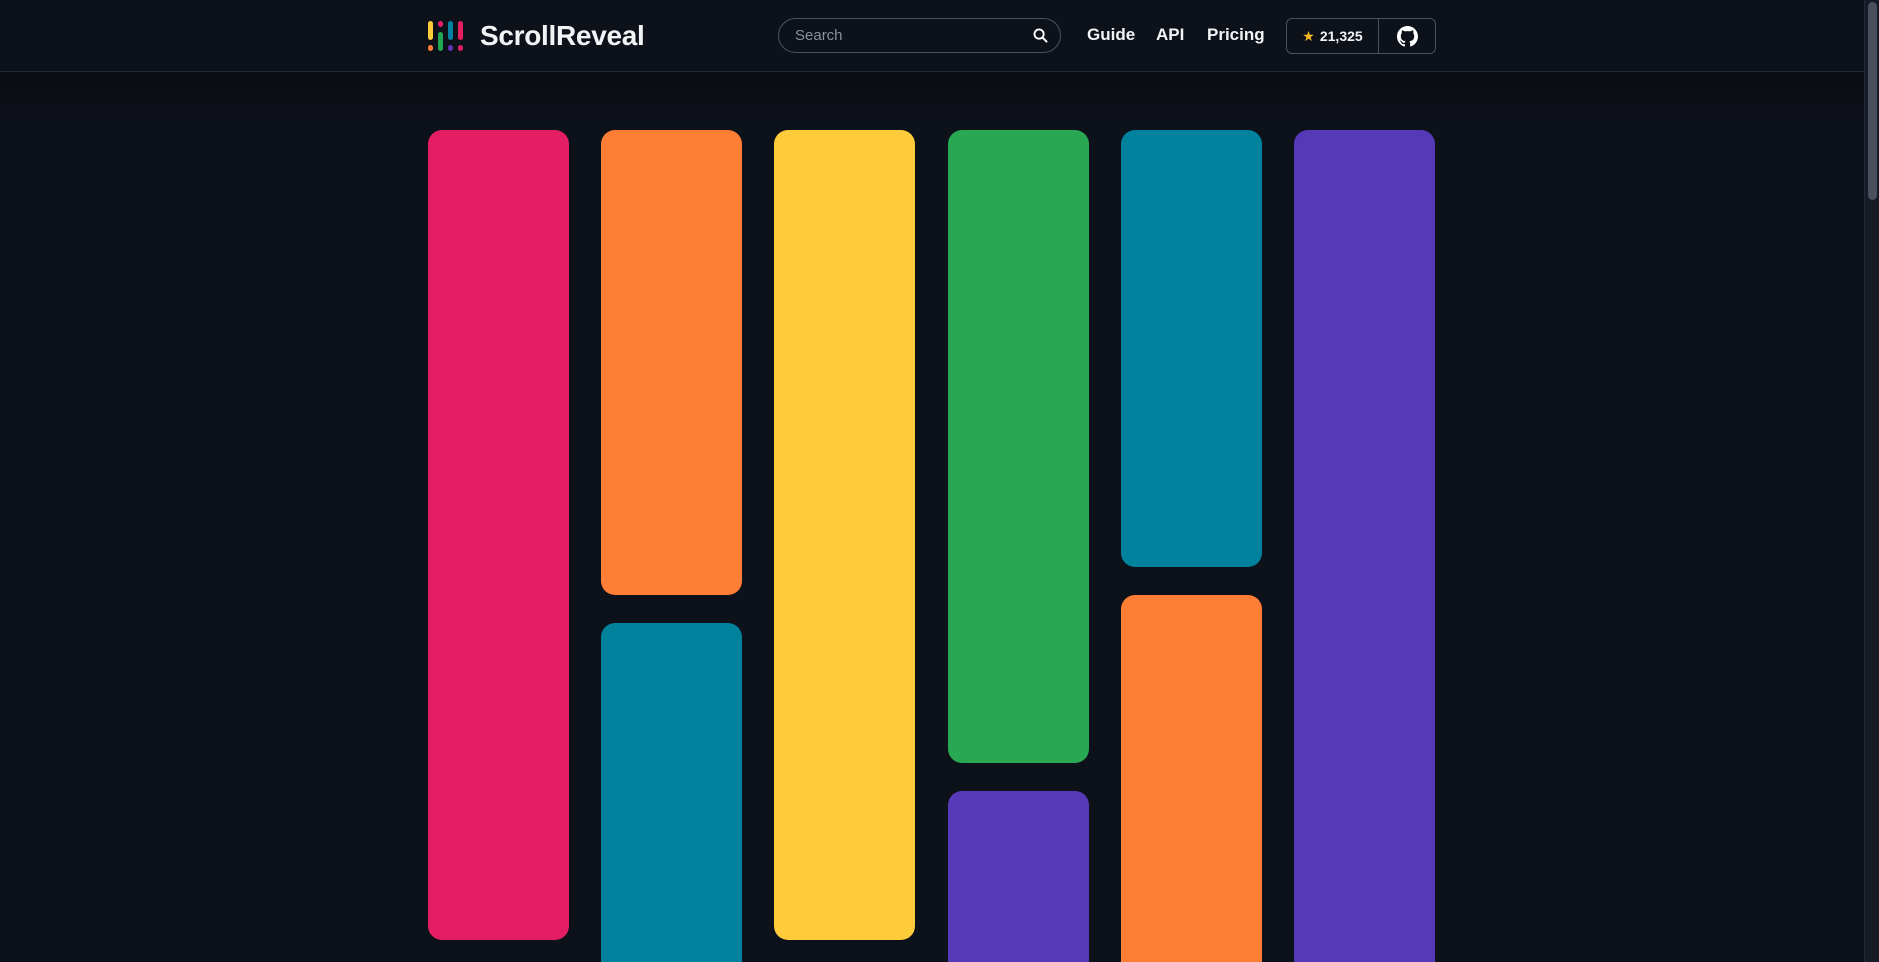 This screenshot has width=1879, height=962. I want to click on github-stars-button: ★ 21,325, so click(1333, 36).